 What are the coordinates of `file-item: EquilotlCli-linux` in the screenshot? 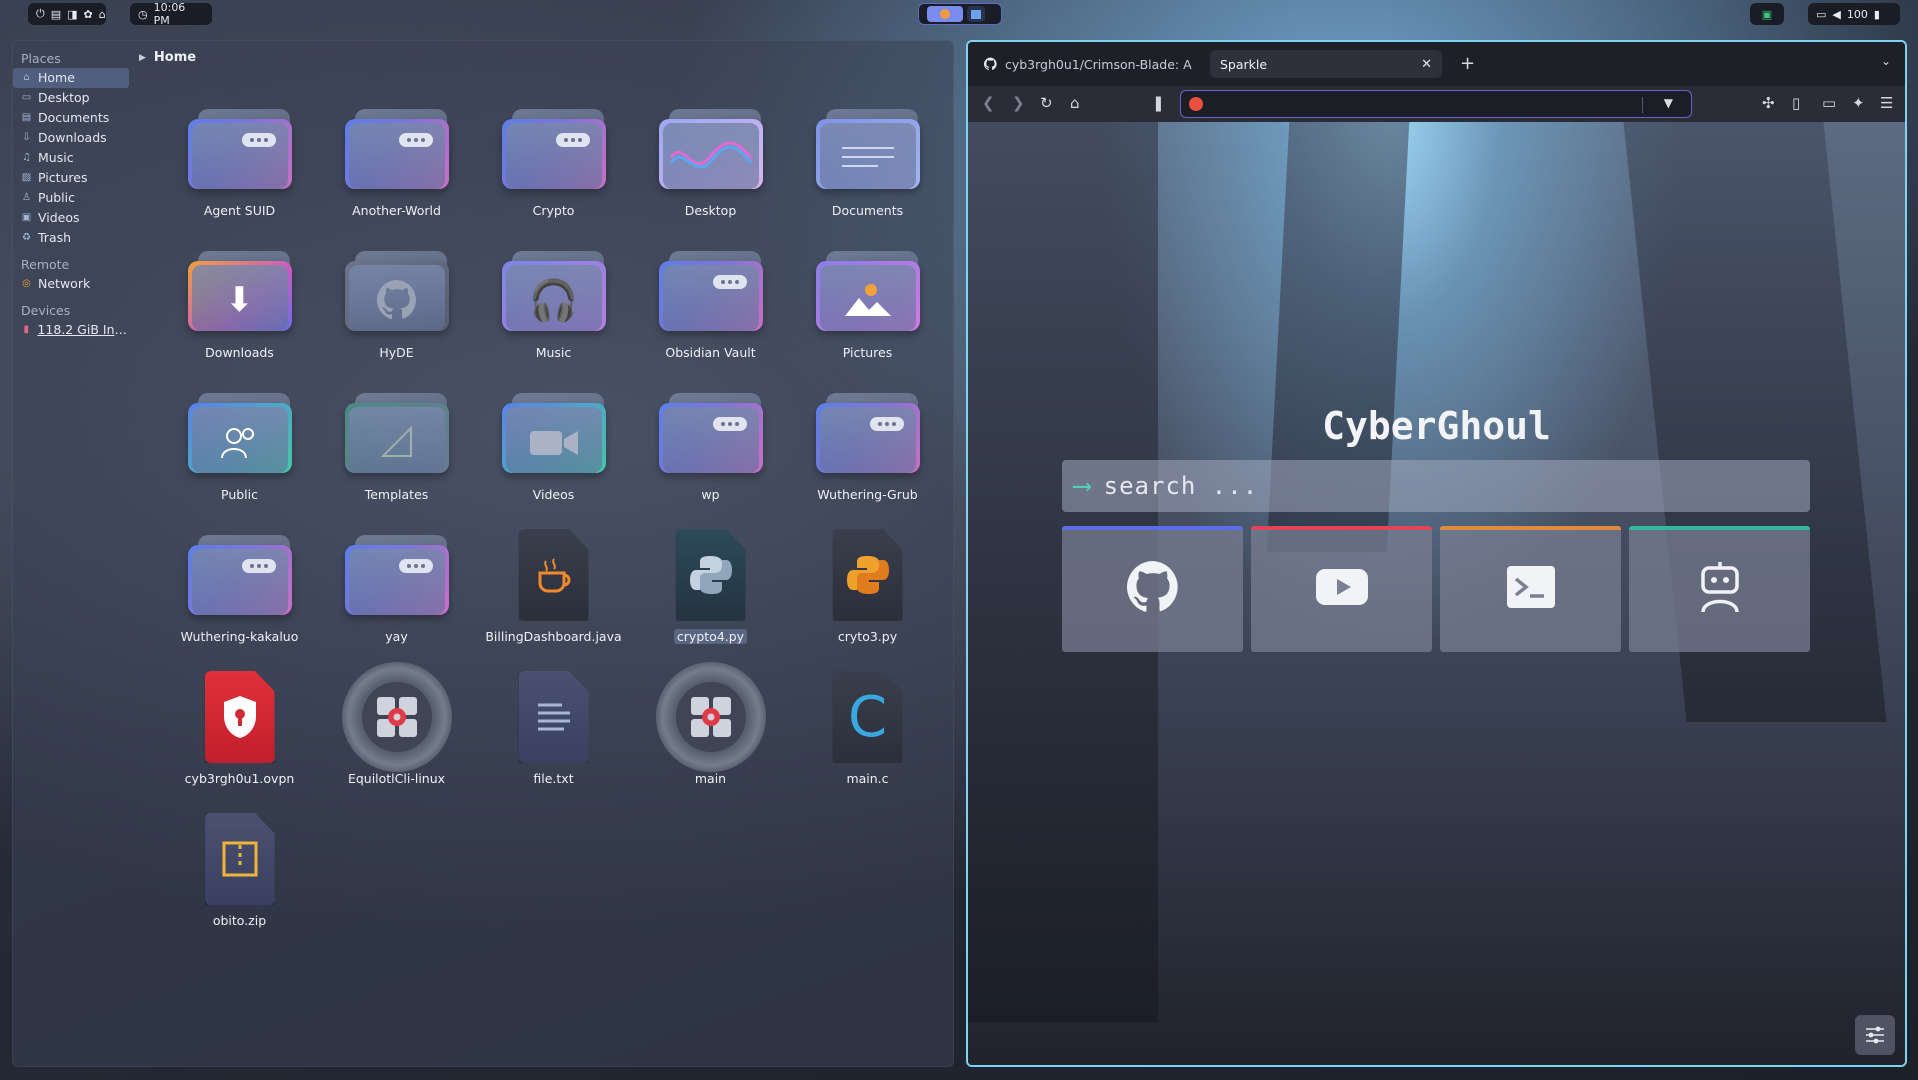 It's located at (396, 735).